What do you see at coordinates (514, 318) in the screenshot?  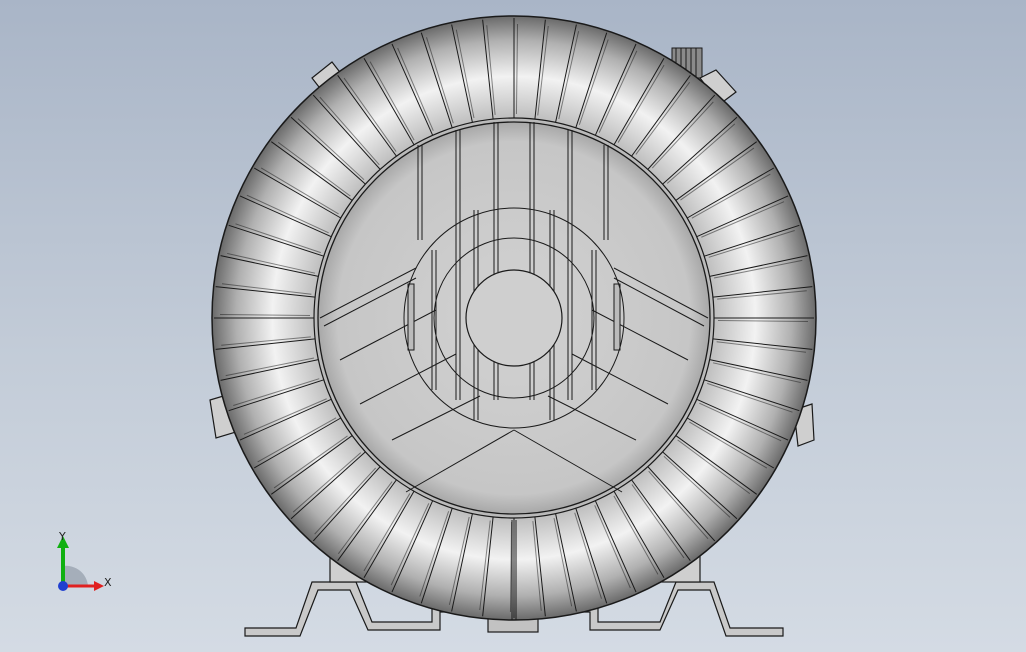 I see `hub-center` at bounding box center [514, 318].